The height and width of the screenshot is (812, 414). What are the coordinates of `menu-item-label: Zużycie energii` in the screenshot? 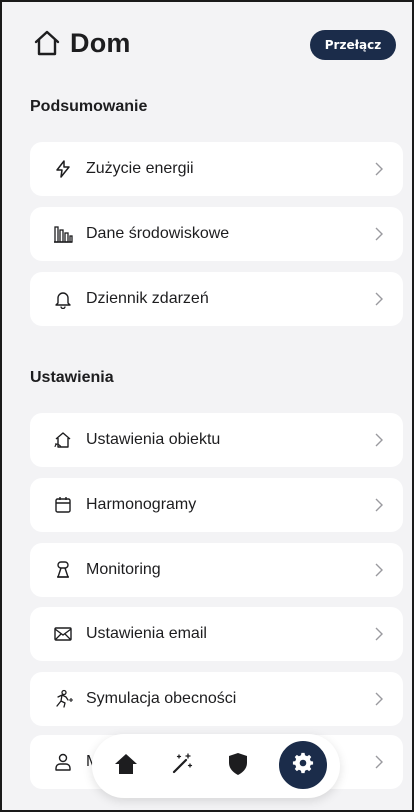 It's located at (140, 168).